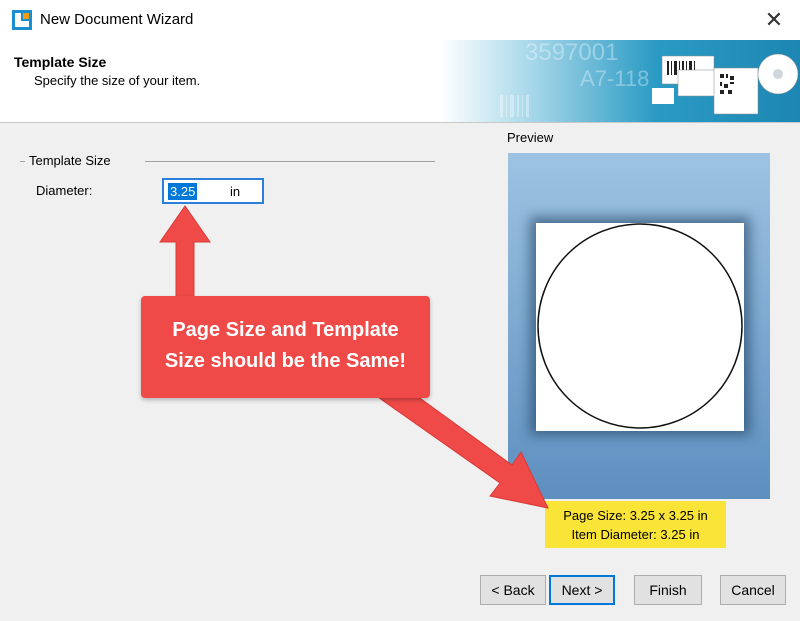  I want to click on group-divider-left, so click(22, 161).